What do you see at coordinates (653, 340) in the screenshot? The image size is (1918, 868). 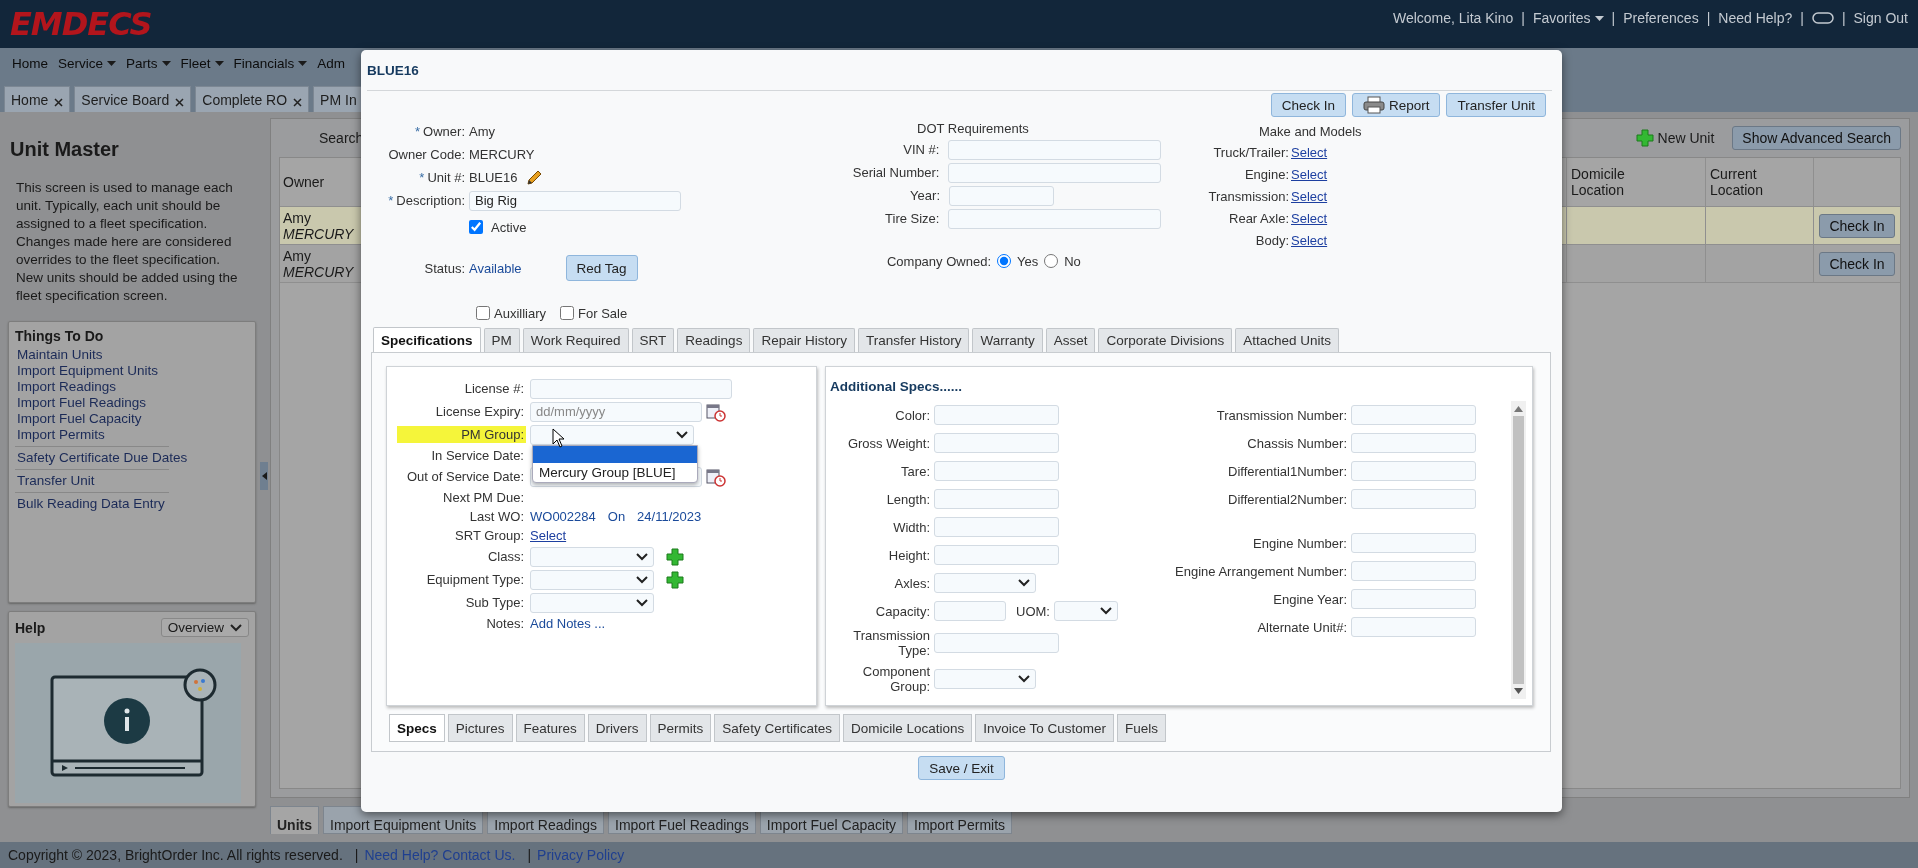 I see `tab: SRT` at bounding box center [653, 340].